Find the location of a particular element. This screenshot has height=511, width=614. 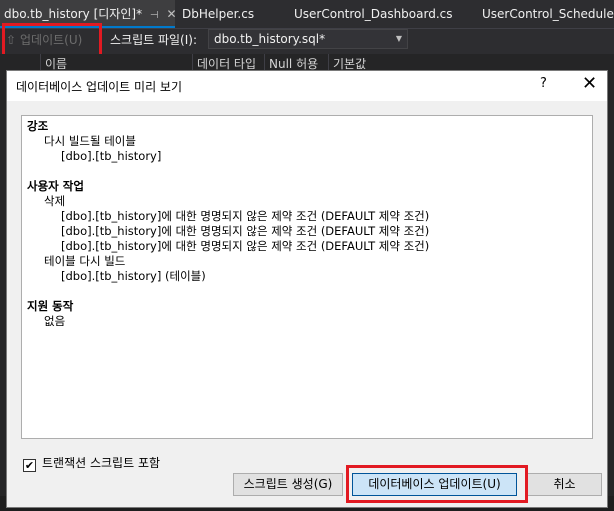

rebuild-label: 테이블 다시 빌드 is located at coordinates (85, 261).